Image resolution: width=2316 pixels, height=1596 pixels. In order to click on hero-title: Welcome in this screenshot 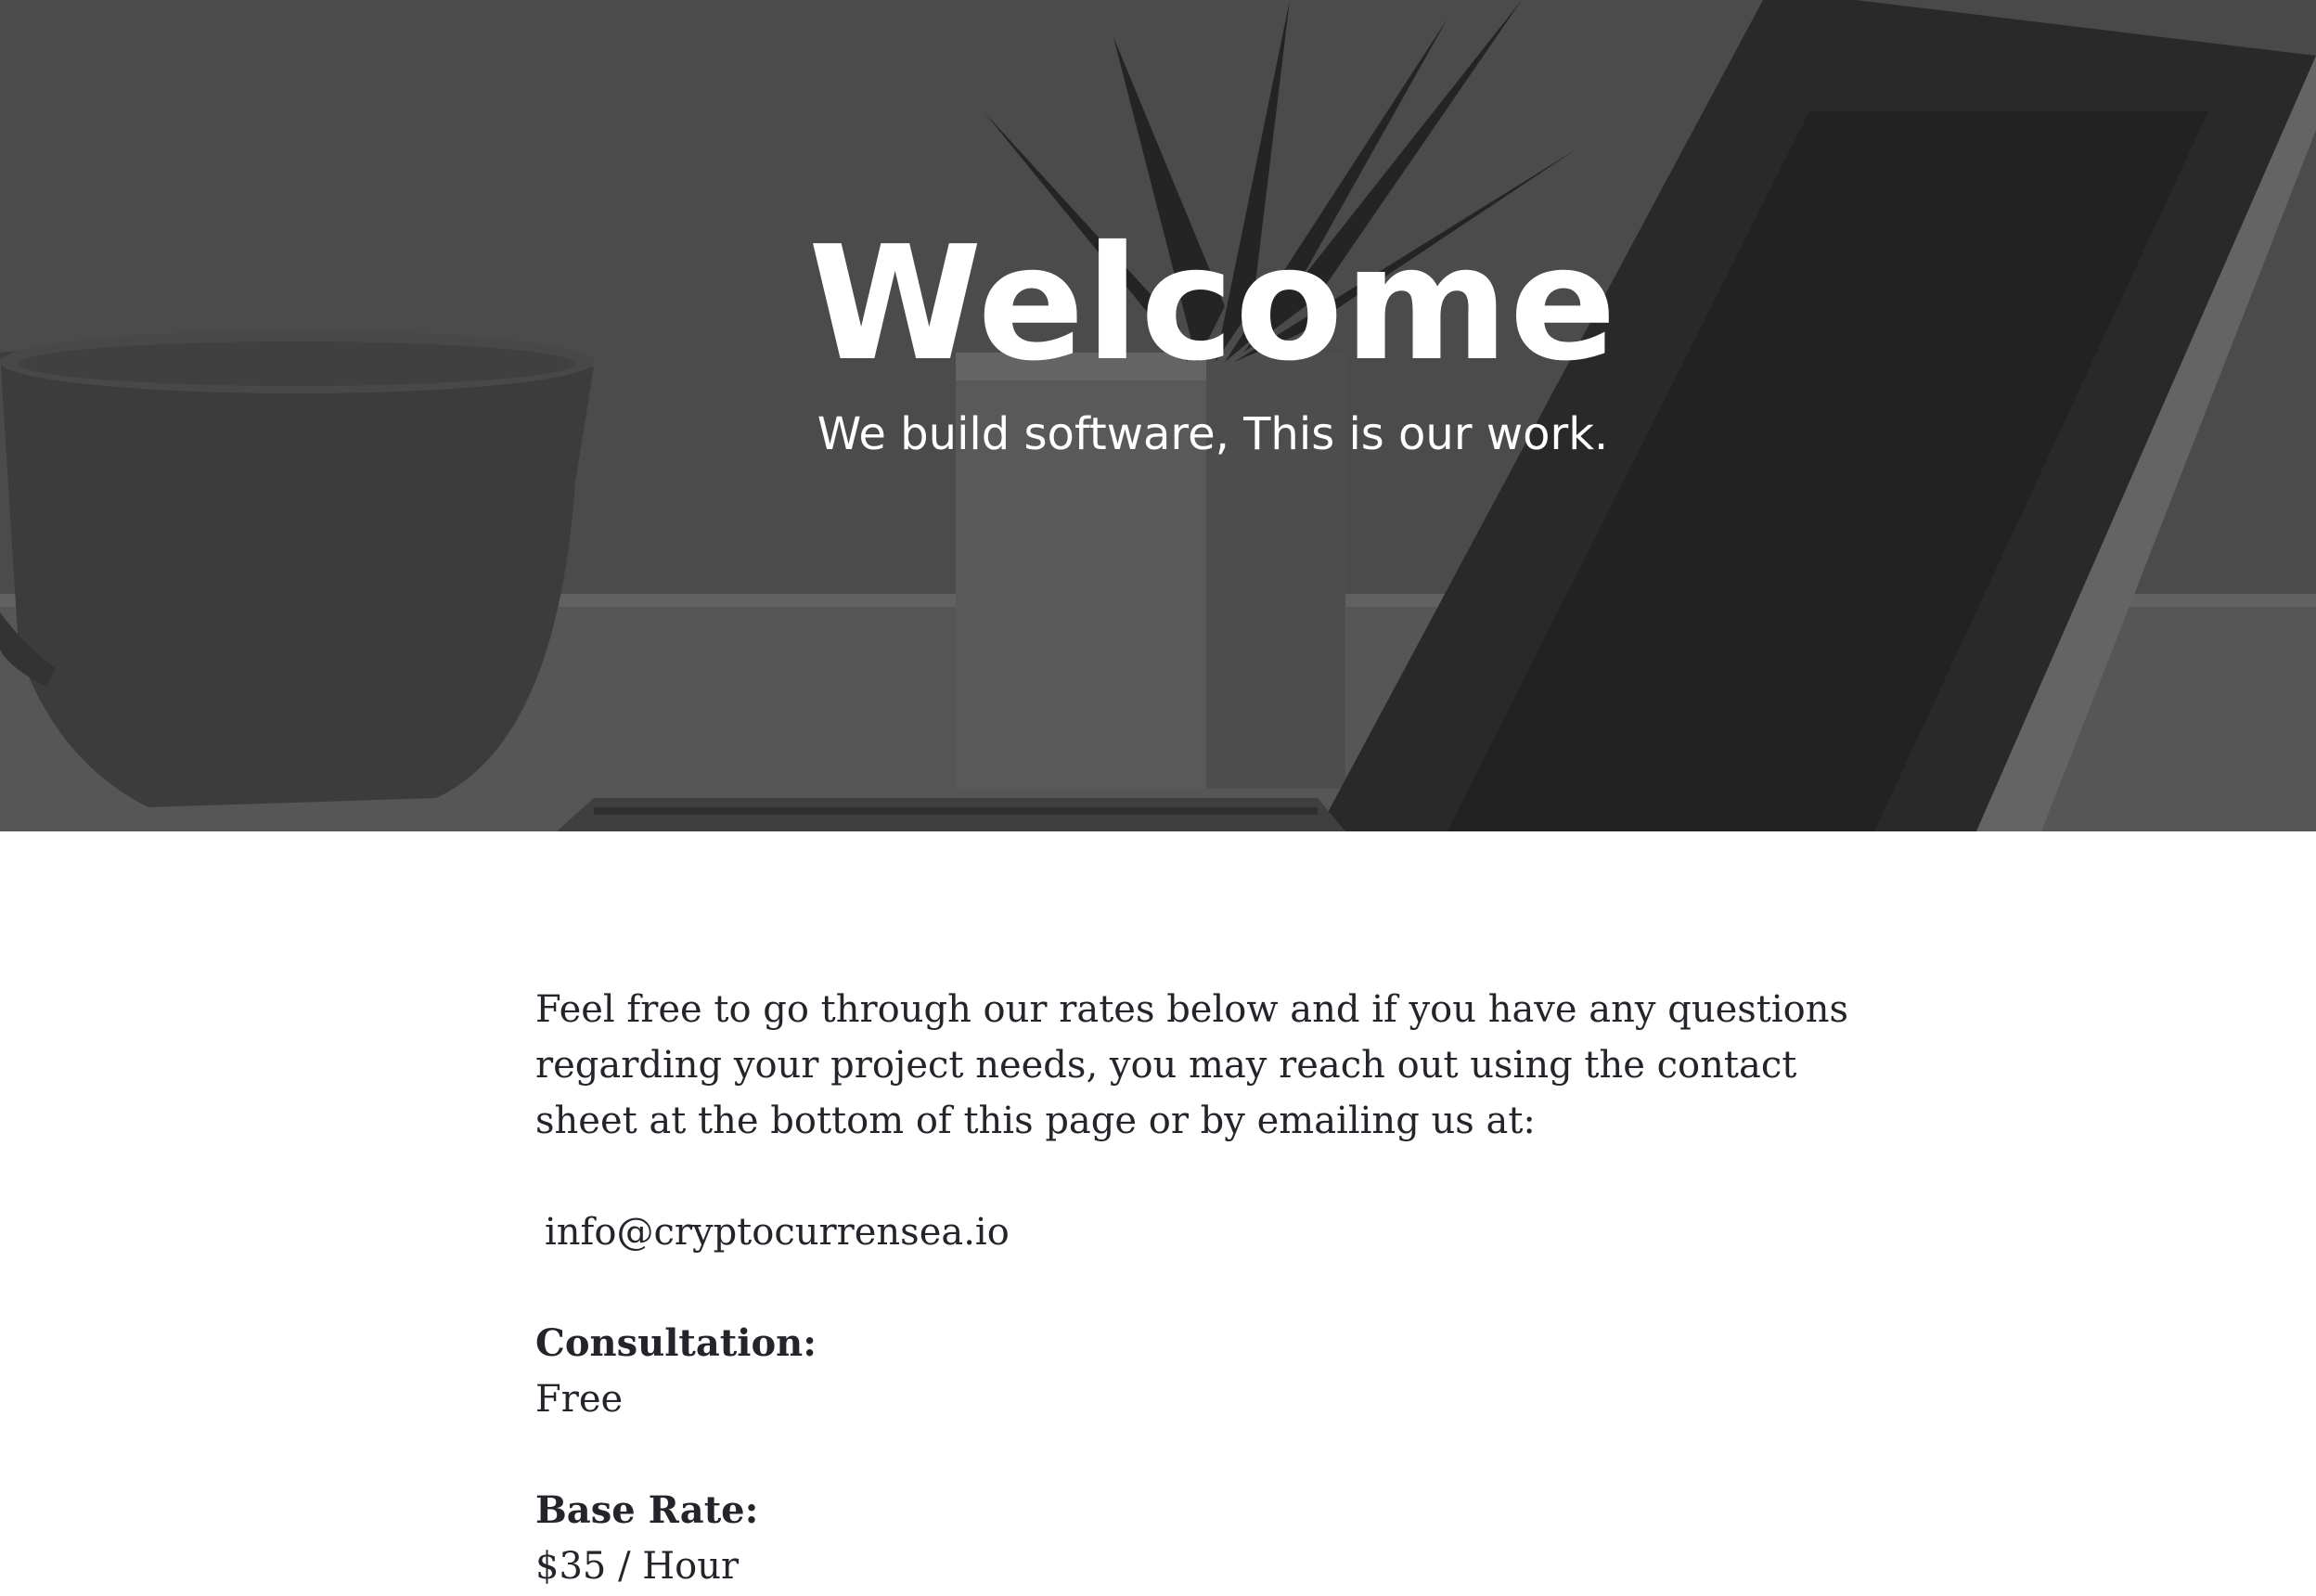, I will do `click(1212, 304)`.